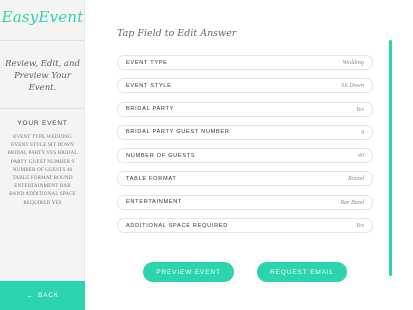 The image size is (413, 310). Describe the element at coordinates (30, 295) in the screenshot. I see `arrow-left-icon: ←` at that location.